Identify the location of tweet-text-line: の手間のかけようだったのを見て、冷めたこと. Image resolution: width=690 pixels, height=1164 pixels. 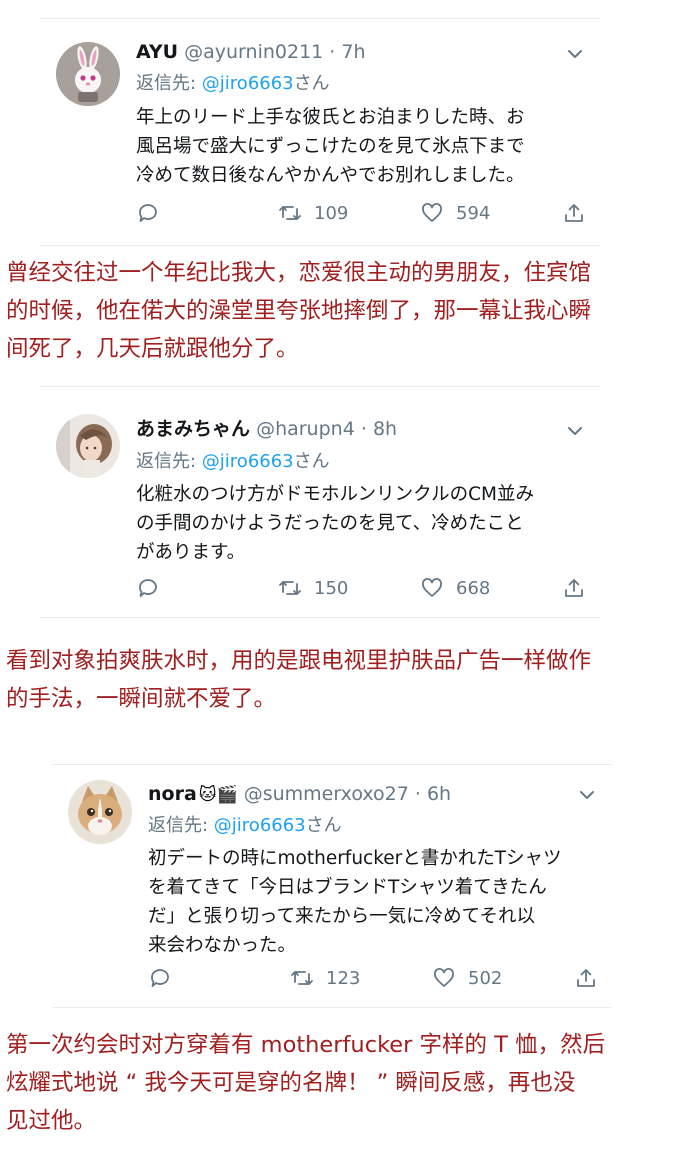
(330, 523).